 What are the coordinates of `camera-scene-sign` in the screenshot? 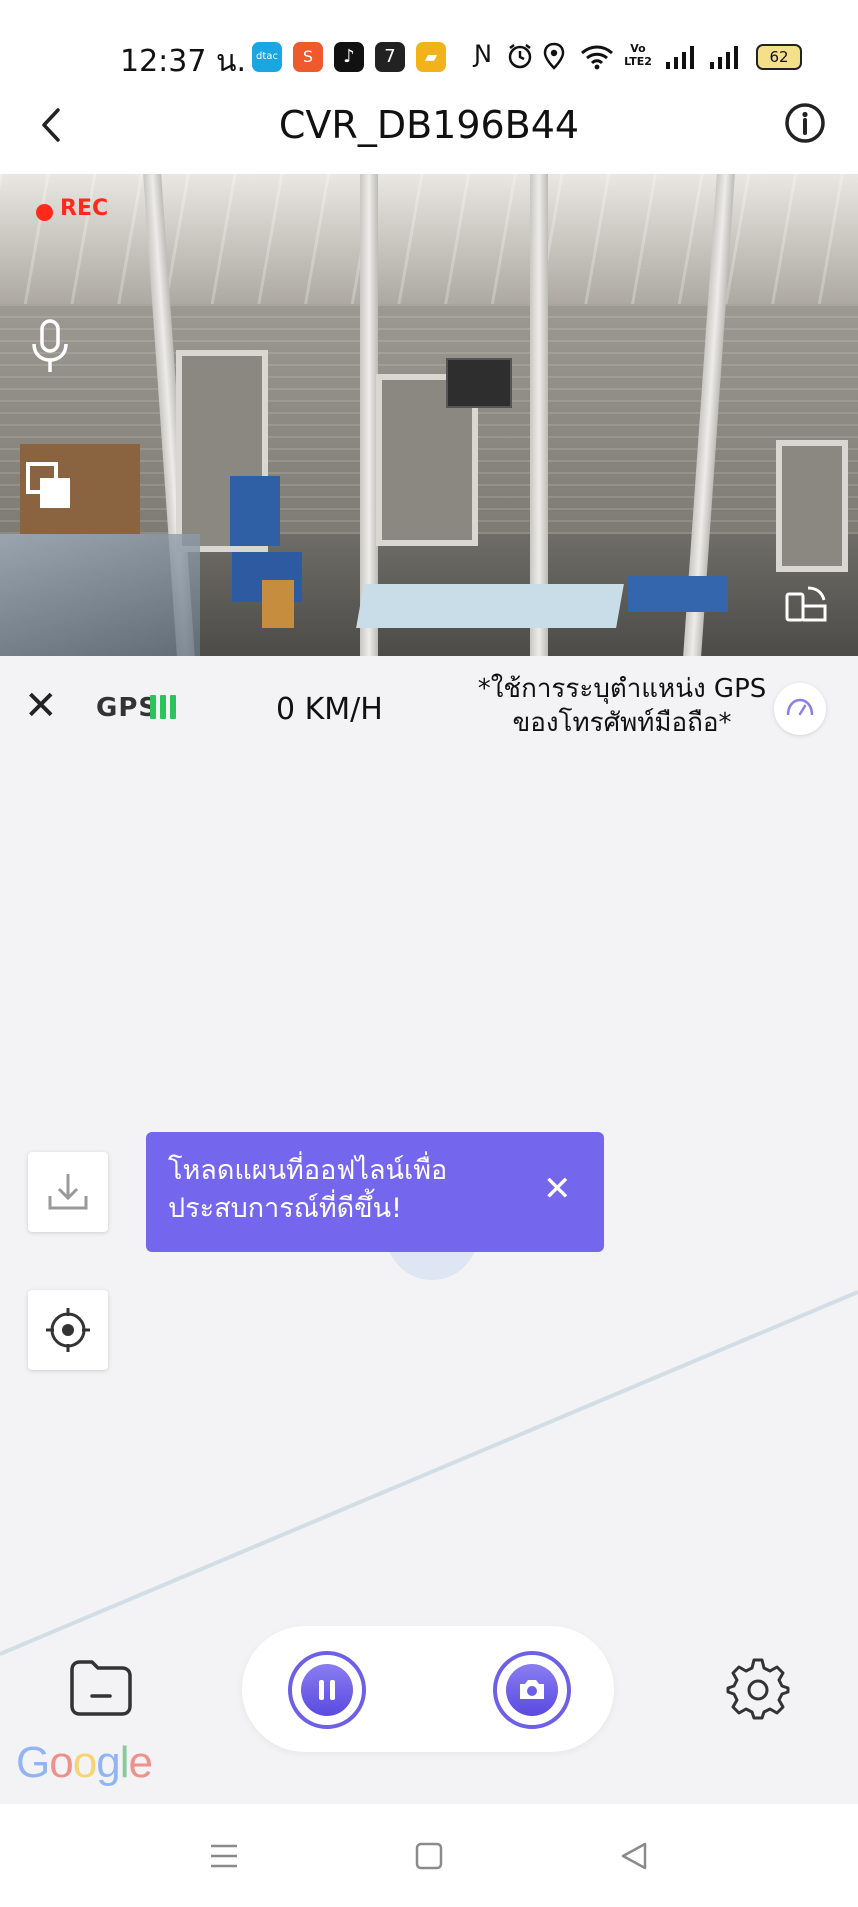 It's located at (479, 383).